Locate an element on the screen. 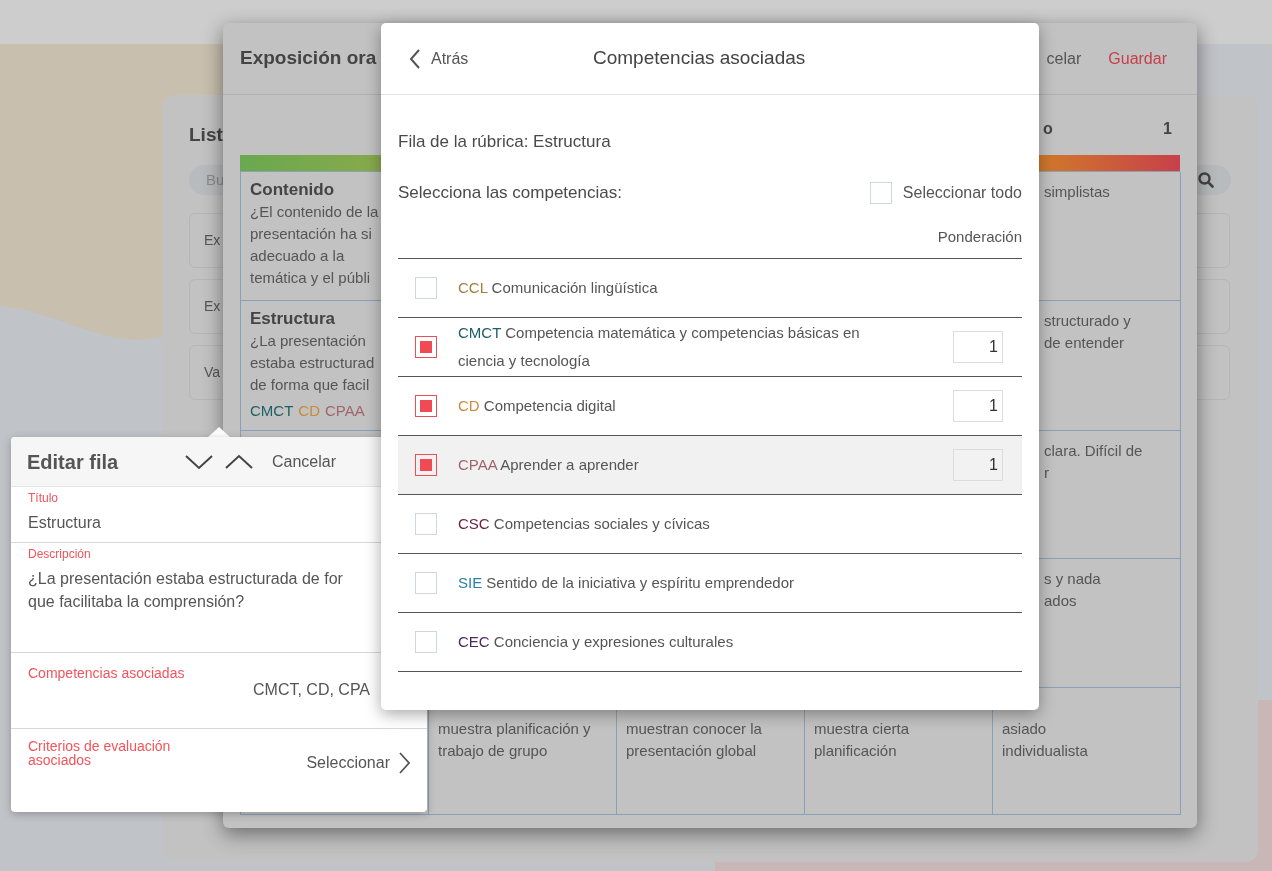 This screenshot has width=1272, height=871. search-icon is located at coordinates (1206, 180).